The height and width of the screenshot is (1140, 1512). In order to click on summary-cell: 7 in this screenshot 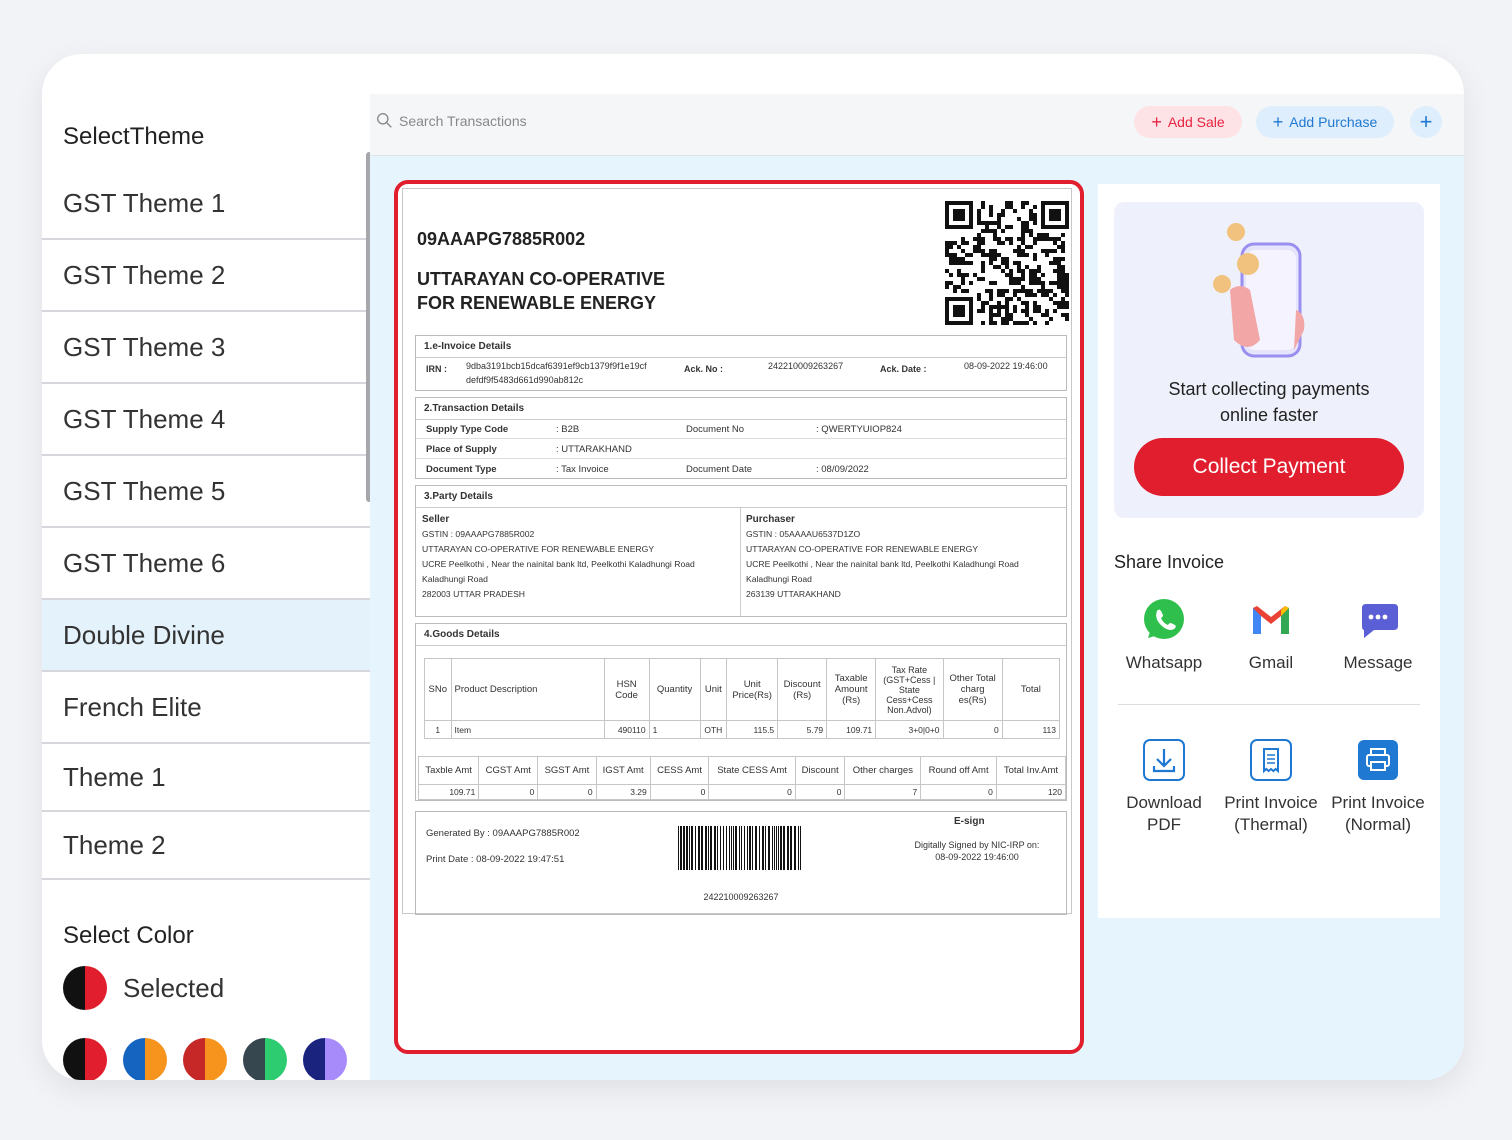, I will do `click(883, 792)`.